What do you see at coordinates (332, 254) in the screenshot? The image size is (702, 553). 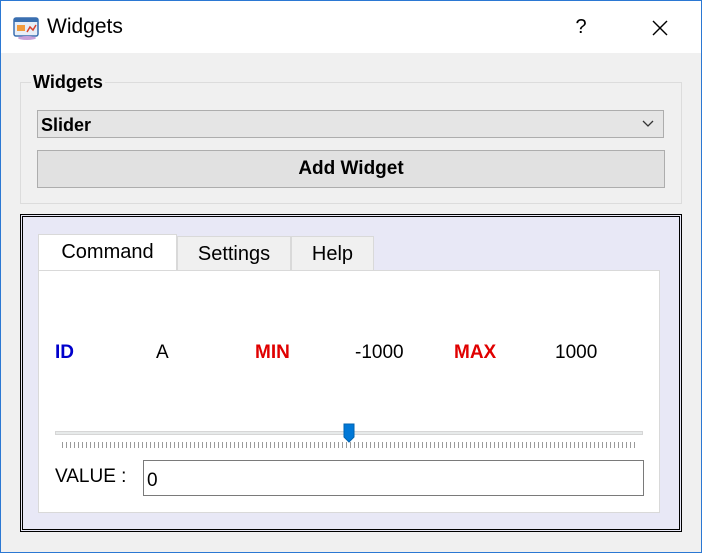 I see `tab-help: Help` at bounding box center [332, 254].